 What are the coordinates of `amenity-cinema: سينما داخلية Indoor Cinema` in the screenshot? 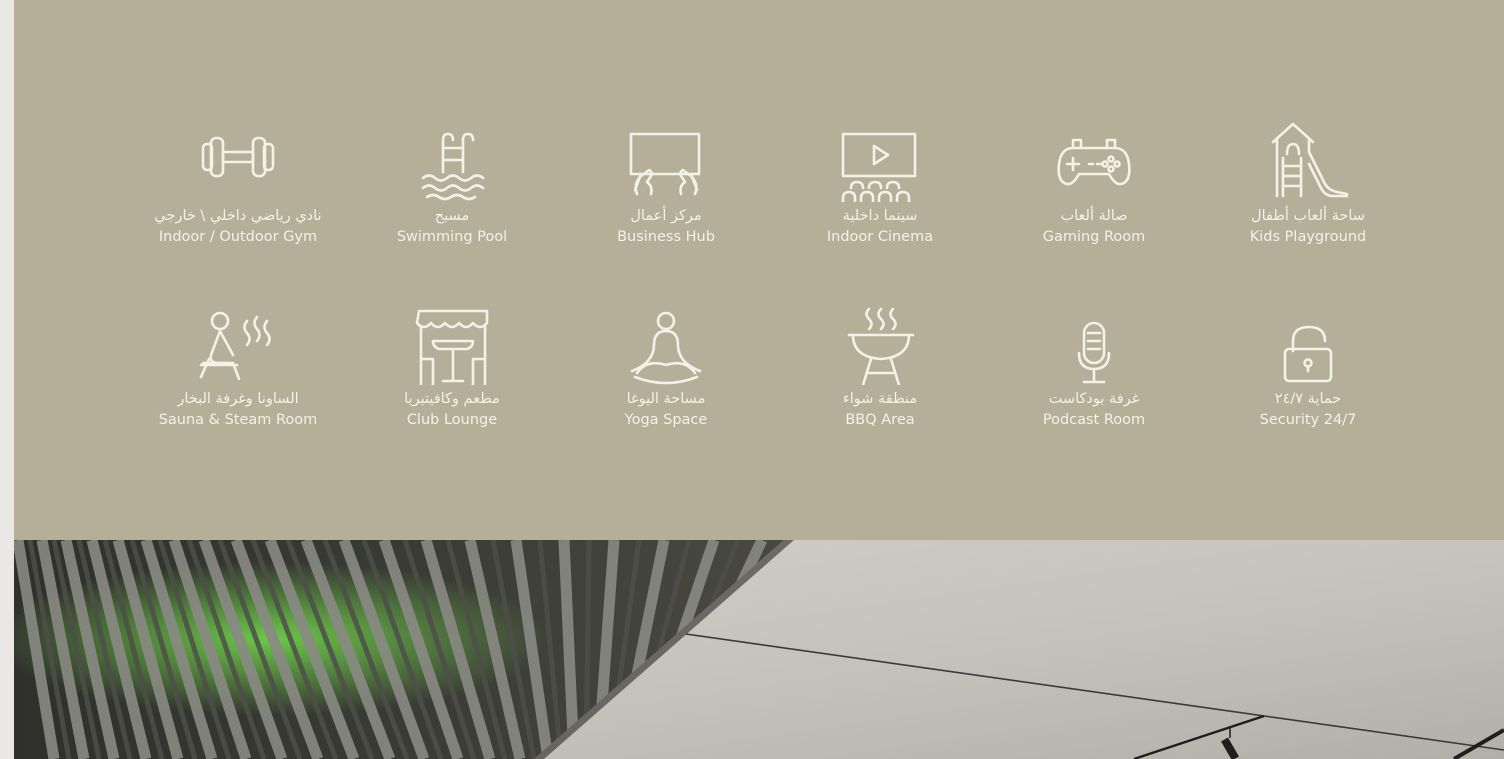 It's located at (880, 182).